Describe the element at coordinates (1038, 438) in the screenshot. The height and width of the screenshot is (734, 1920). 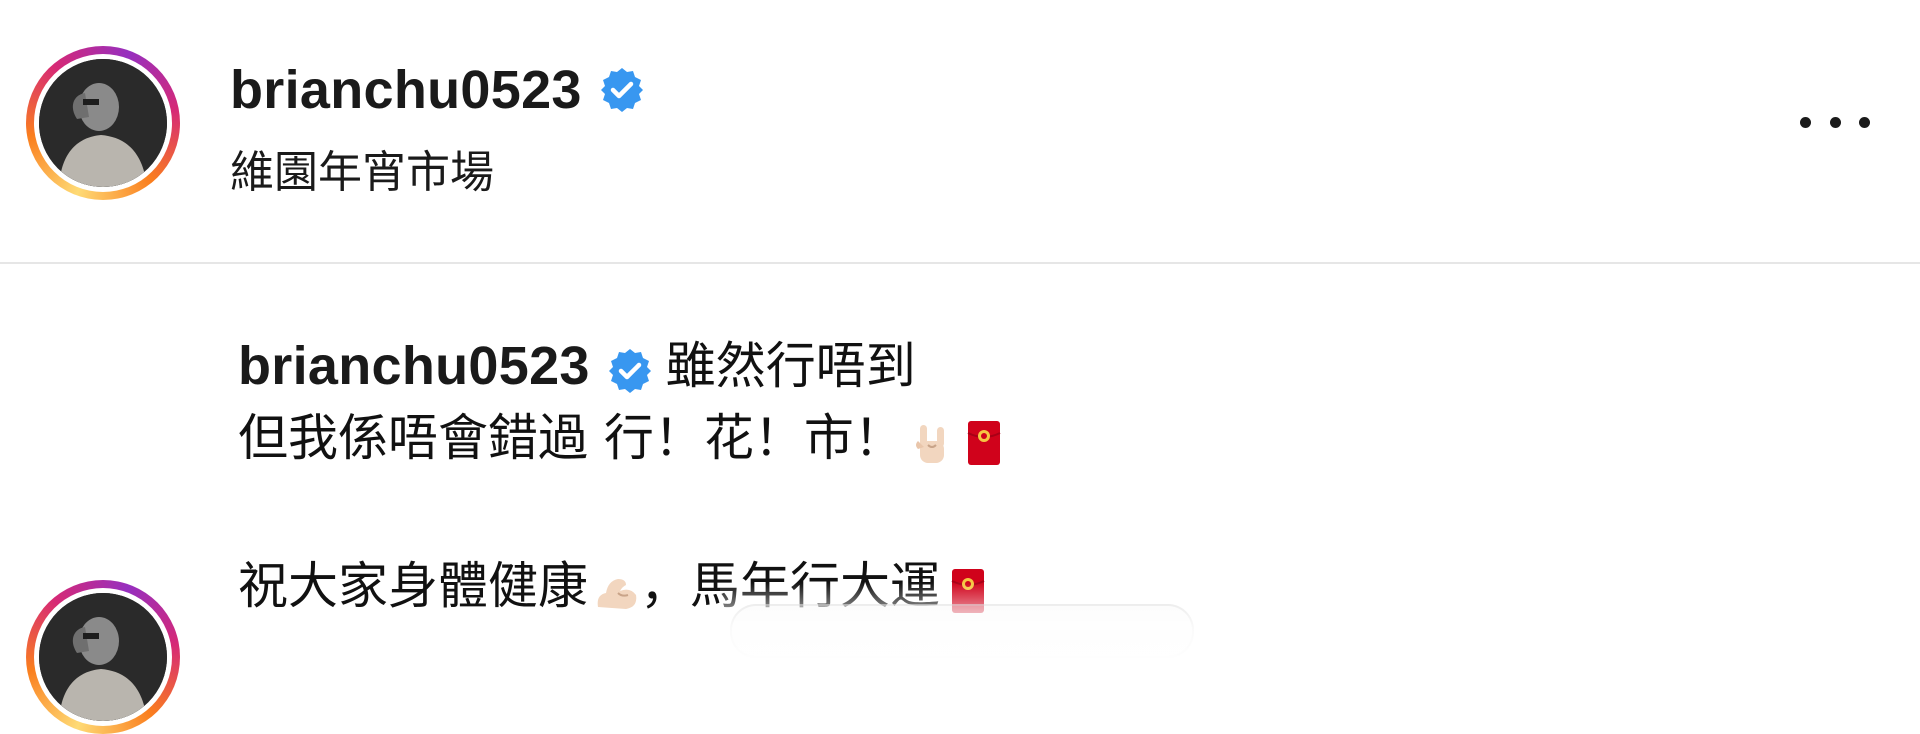
I see `caption-line-2: 但我係唔會錯過 行！花！市！` at that location.